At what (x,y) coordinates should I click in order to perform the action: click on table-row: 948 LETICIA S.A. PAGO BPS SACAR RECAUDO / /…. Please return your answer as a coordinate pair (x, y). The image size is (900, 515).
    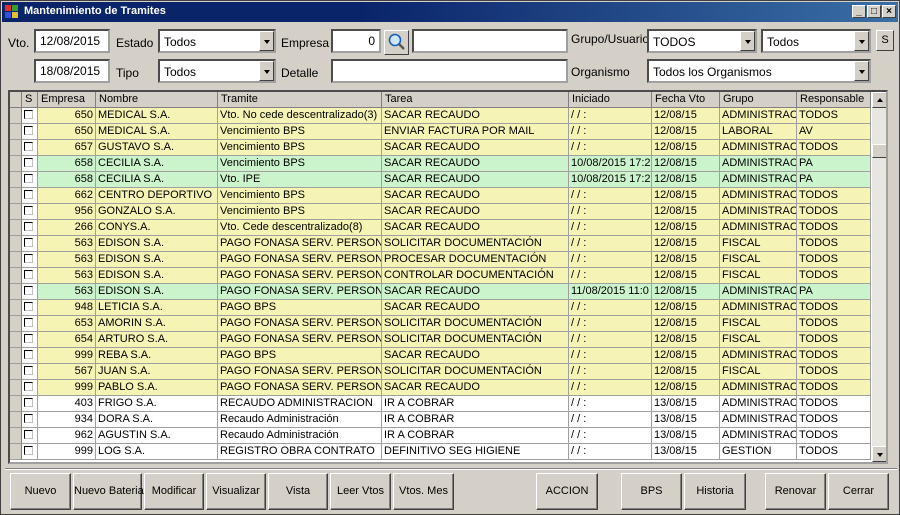
    Looking at the image, I should click on (440, 308).